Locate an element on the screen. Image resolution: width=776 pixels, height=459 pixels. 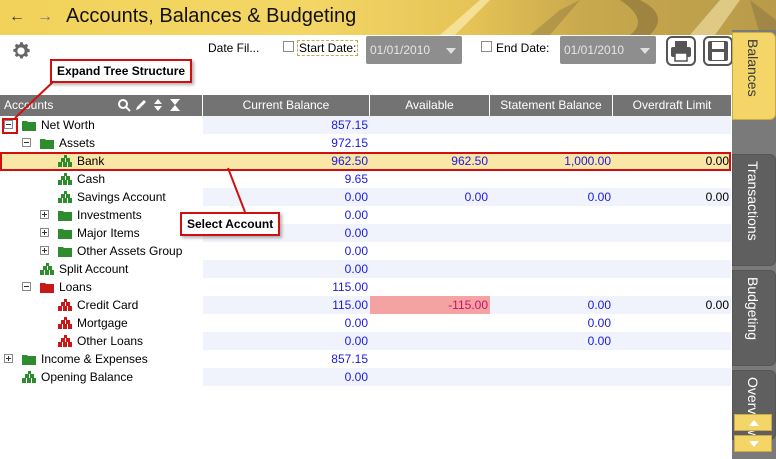
callout-select-account: Select Account is located at coordinates (230, 224).